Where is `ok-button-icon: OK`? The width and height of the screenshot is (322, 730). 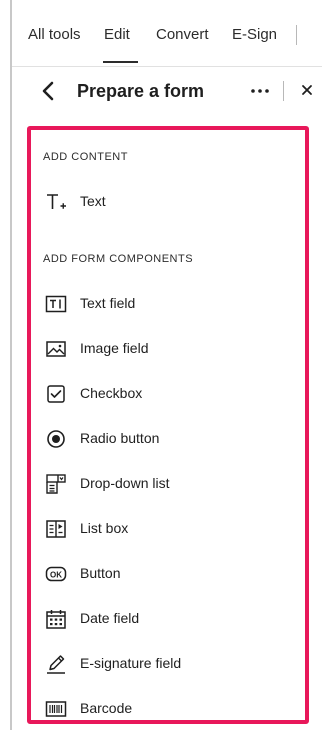 ok-button-icon: OK is located at coordinates (56, 574).